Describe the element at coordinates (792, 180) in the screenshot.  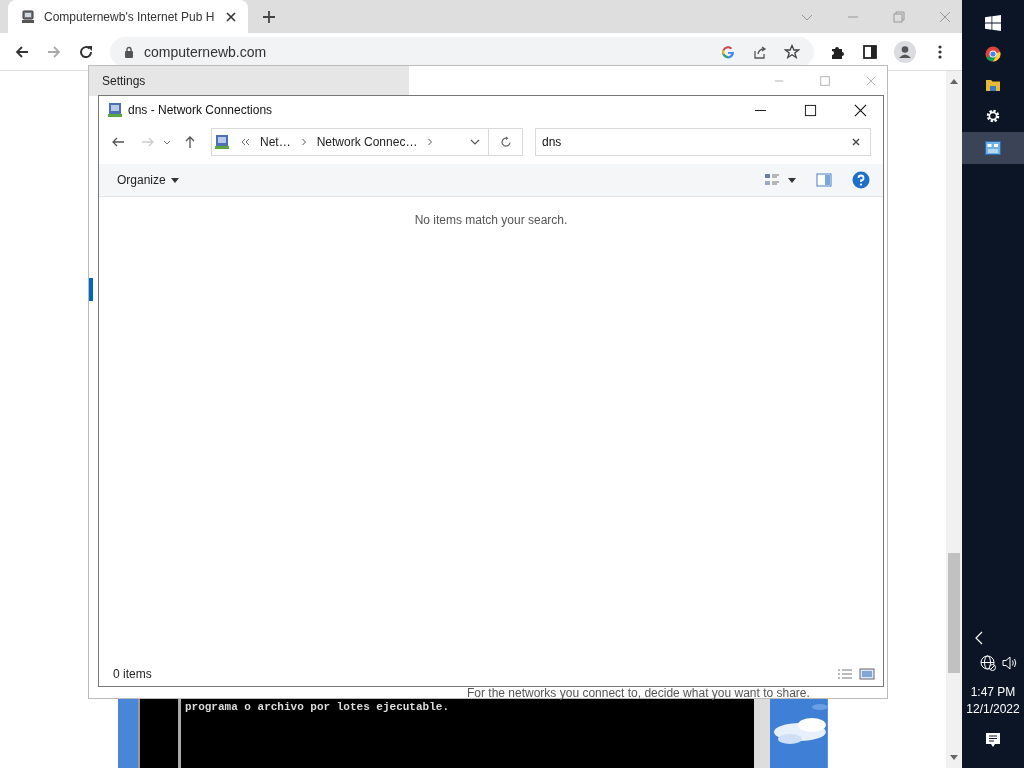
I see `dropdown-icon` at that location.